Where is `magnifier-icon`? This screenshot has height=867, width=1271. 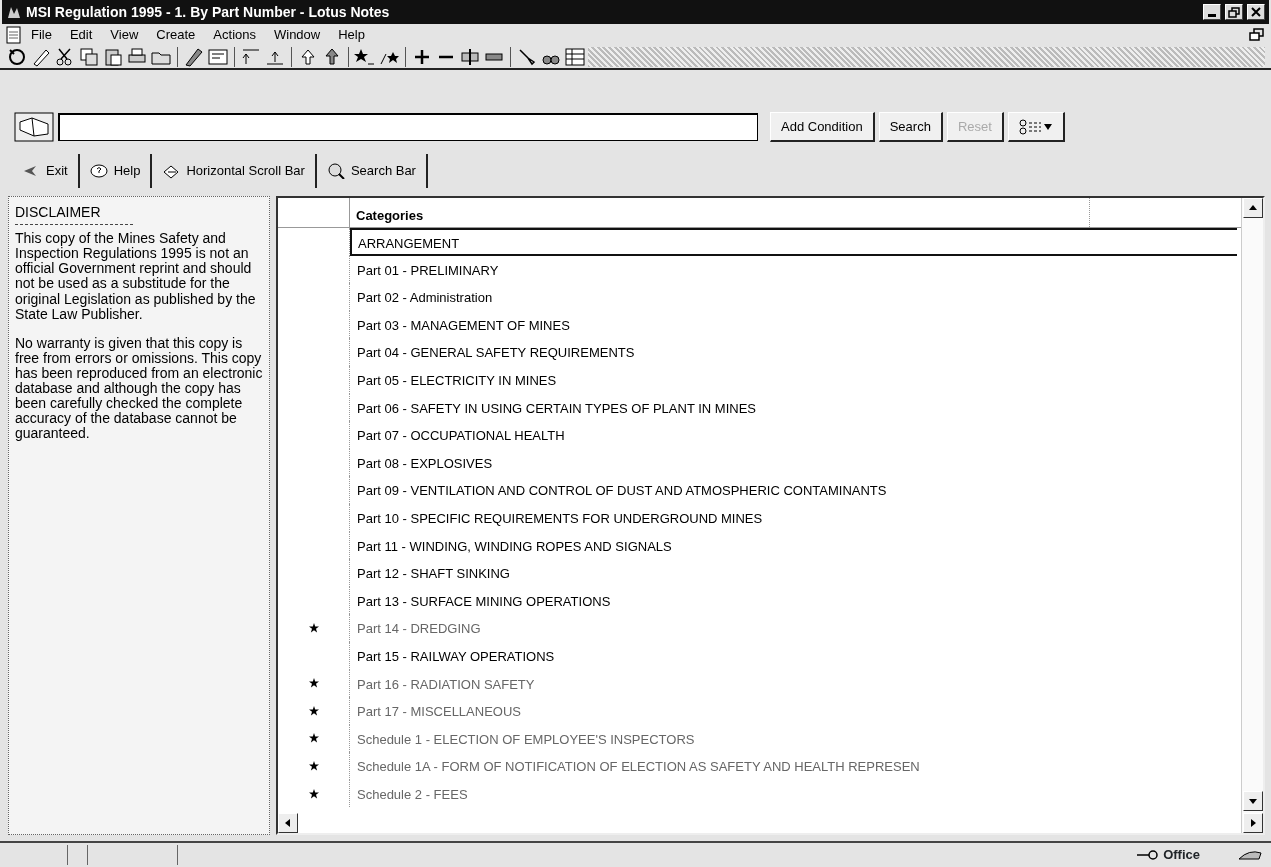 magnifier-icon is located at coordinates (335, 171).